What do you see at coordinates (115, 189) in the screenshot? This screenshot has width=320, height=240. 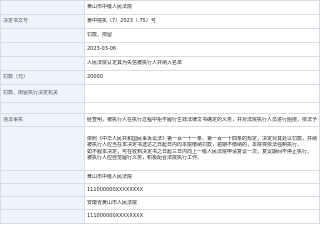 I see `authority-code-value: 111000000XXXXXXXX` at bounding box center [115, 189].